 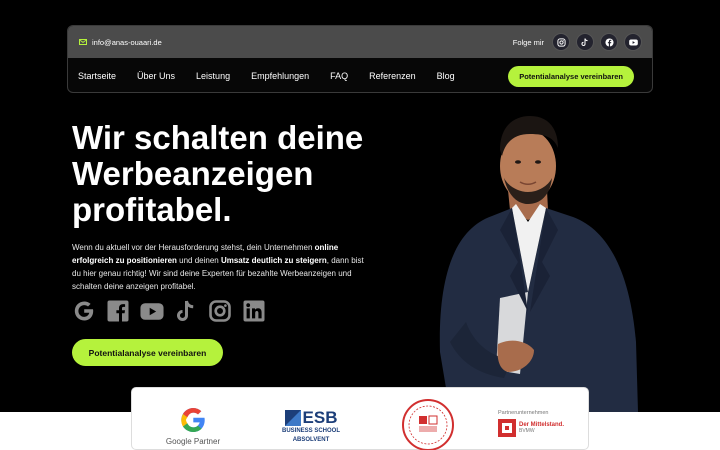 I want to click on mittelstand-sub: BVMW, so click(x=527, y=431).